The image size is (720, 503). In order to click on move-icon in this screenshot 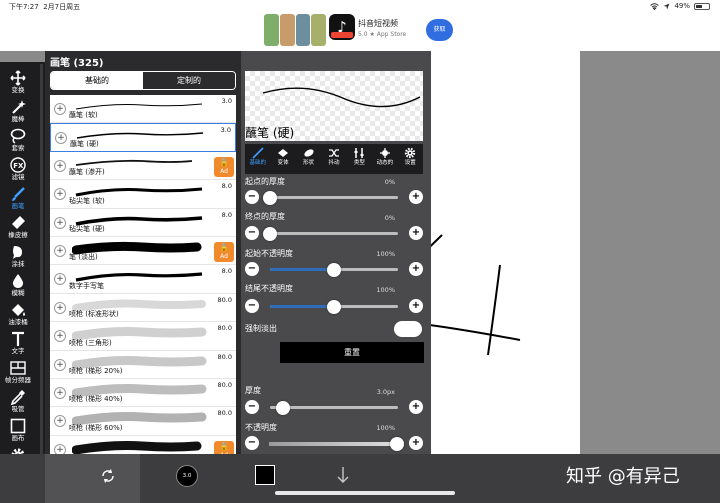, I will do `click(18, 78)`.